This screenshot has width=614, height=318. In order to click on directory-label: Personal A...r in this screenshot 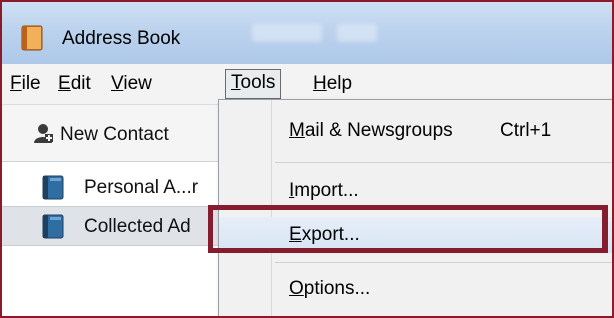, I will do `click(141, 187)`.